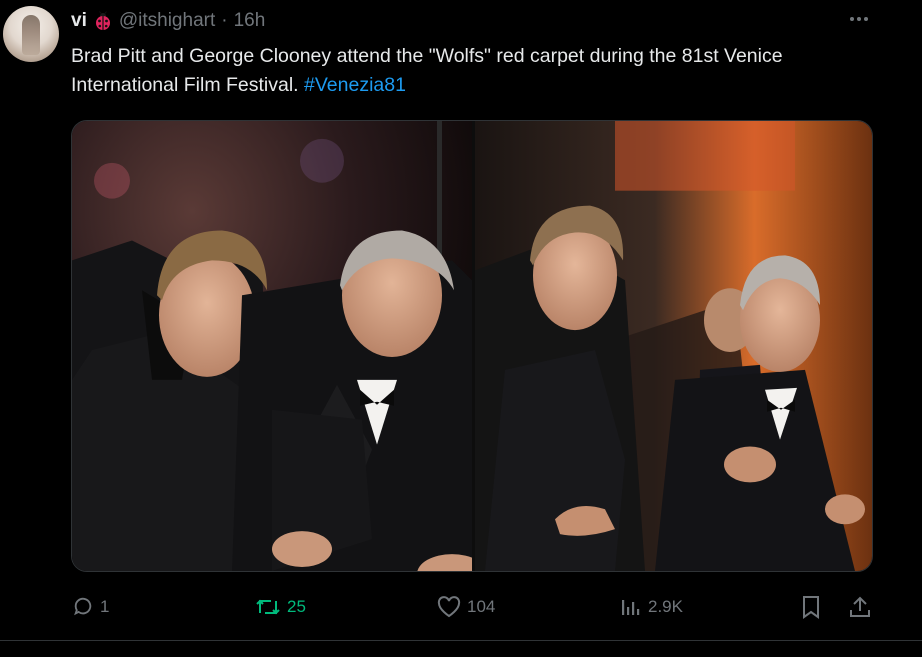 The width and height of the screenshot is (922, 657). I want to click on reply-button: 1, so click(90, 607).